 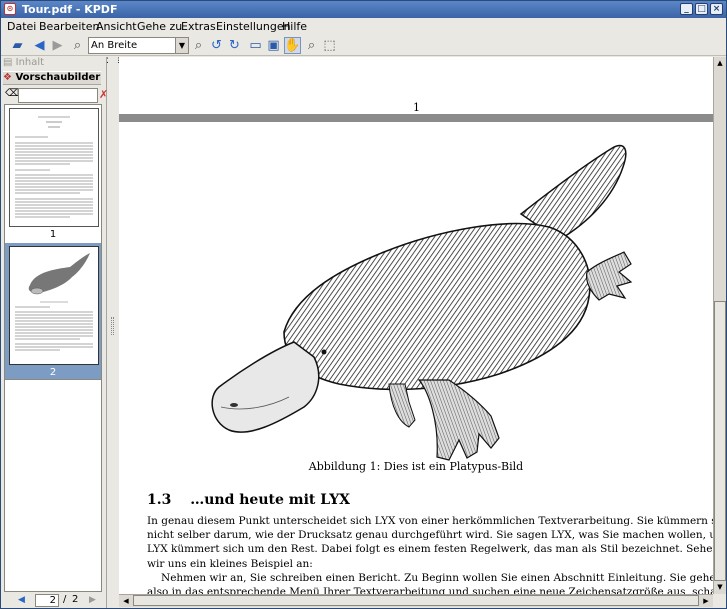 I want to click on pdf-page-1: 1, so click(x=416, y=85).